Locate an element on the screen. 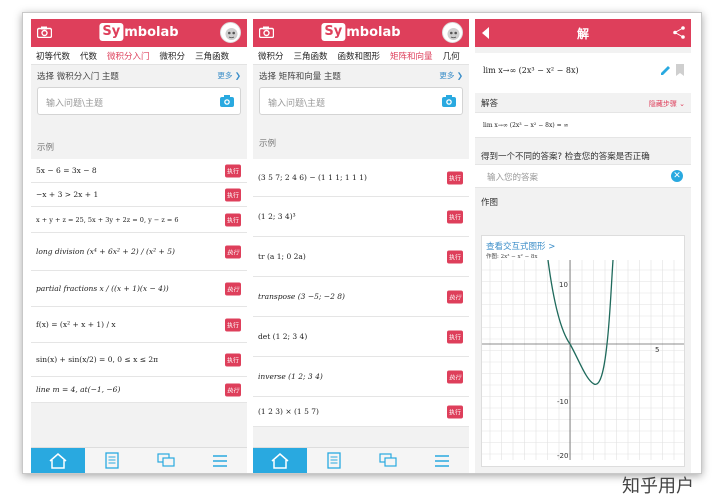 Image resolution: width=720 pixels, height=504 pixels. verify-question: 得到一个不同的答案? 检查您的答案是否正确 is located at coordinates (565, 157).